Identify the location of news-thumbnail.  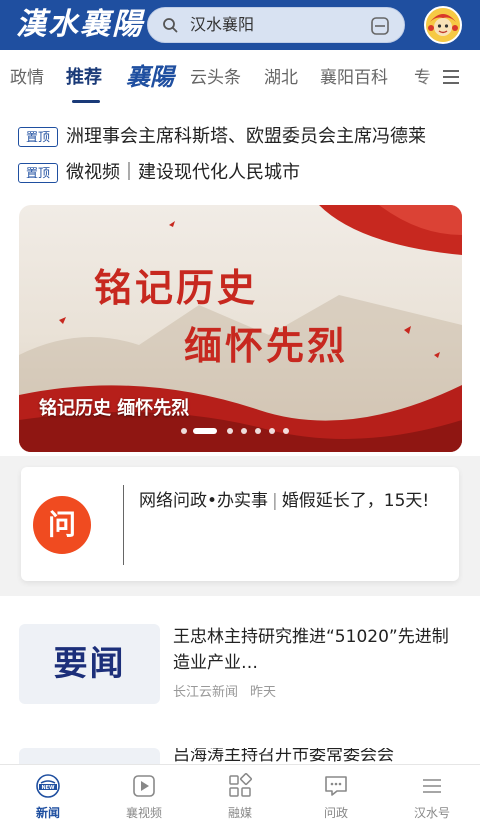
(89, 756).